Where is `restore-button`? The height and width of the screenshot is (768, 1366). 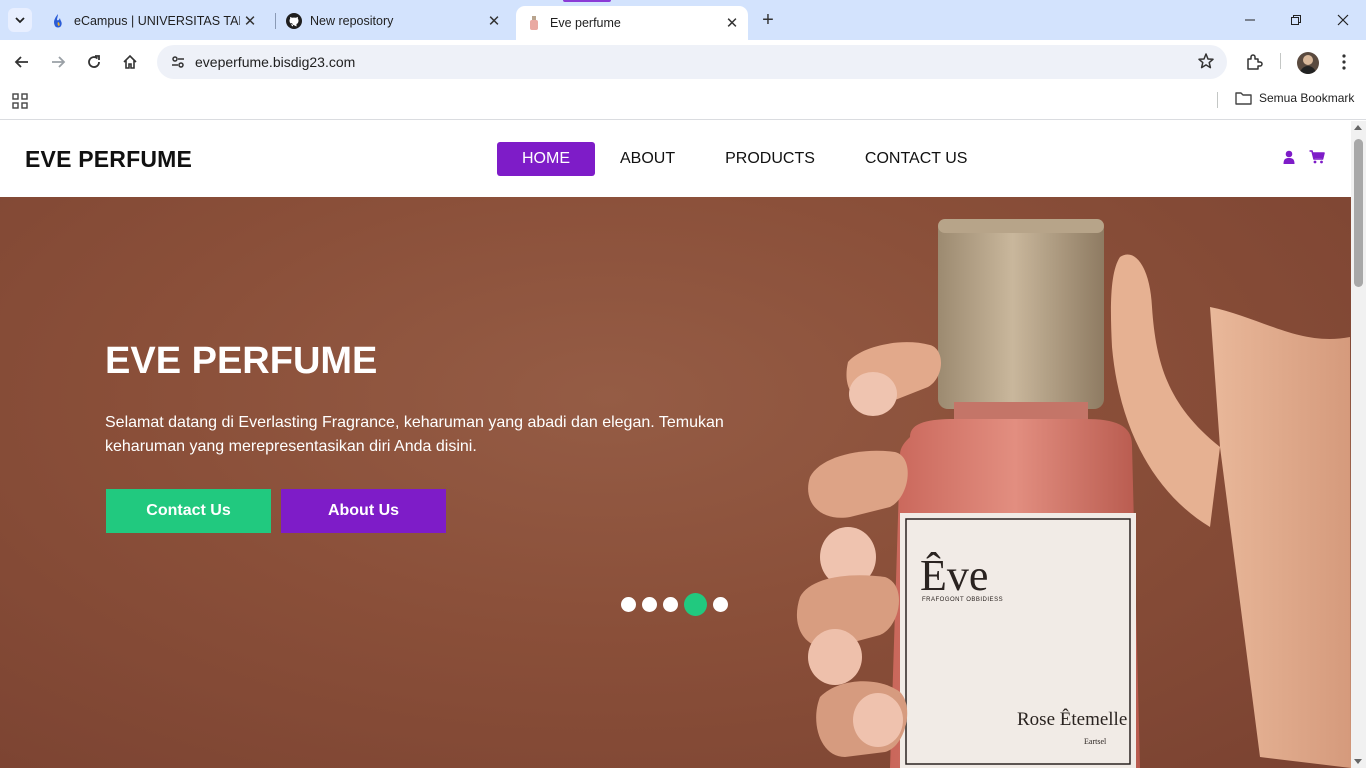
restore-button is located at coordinates (1296, 20).